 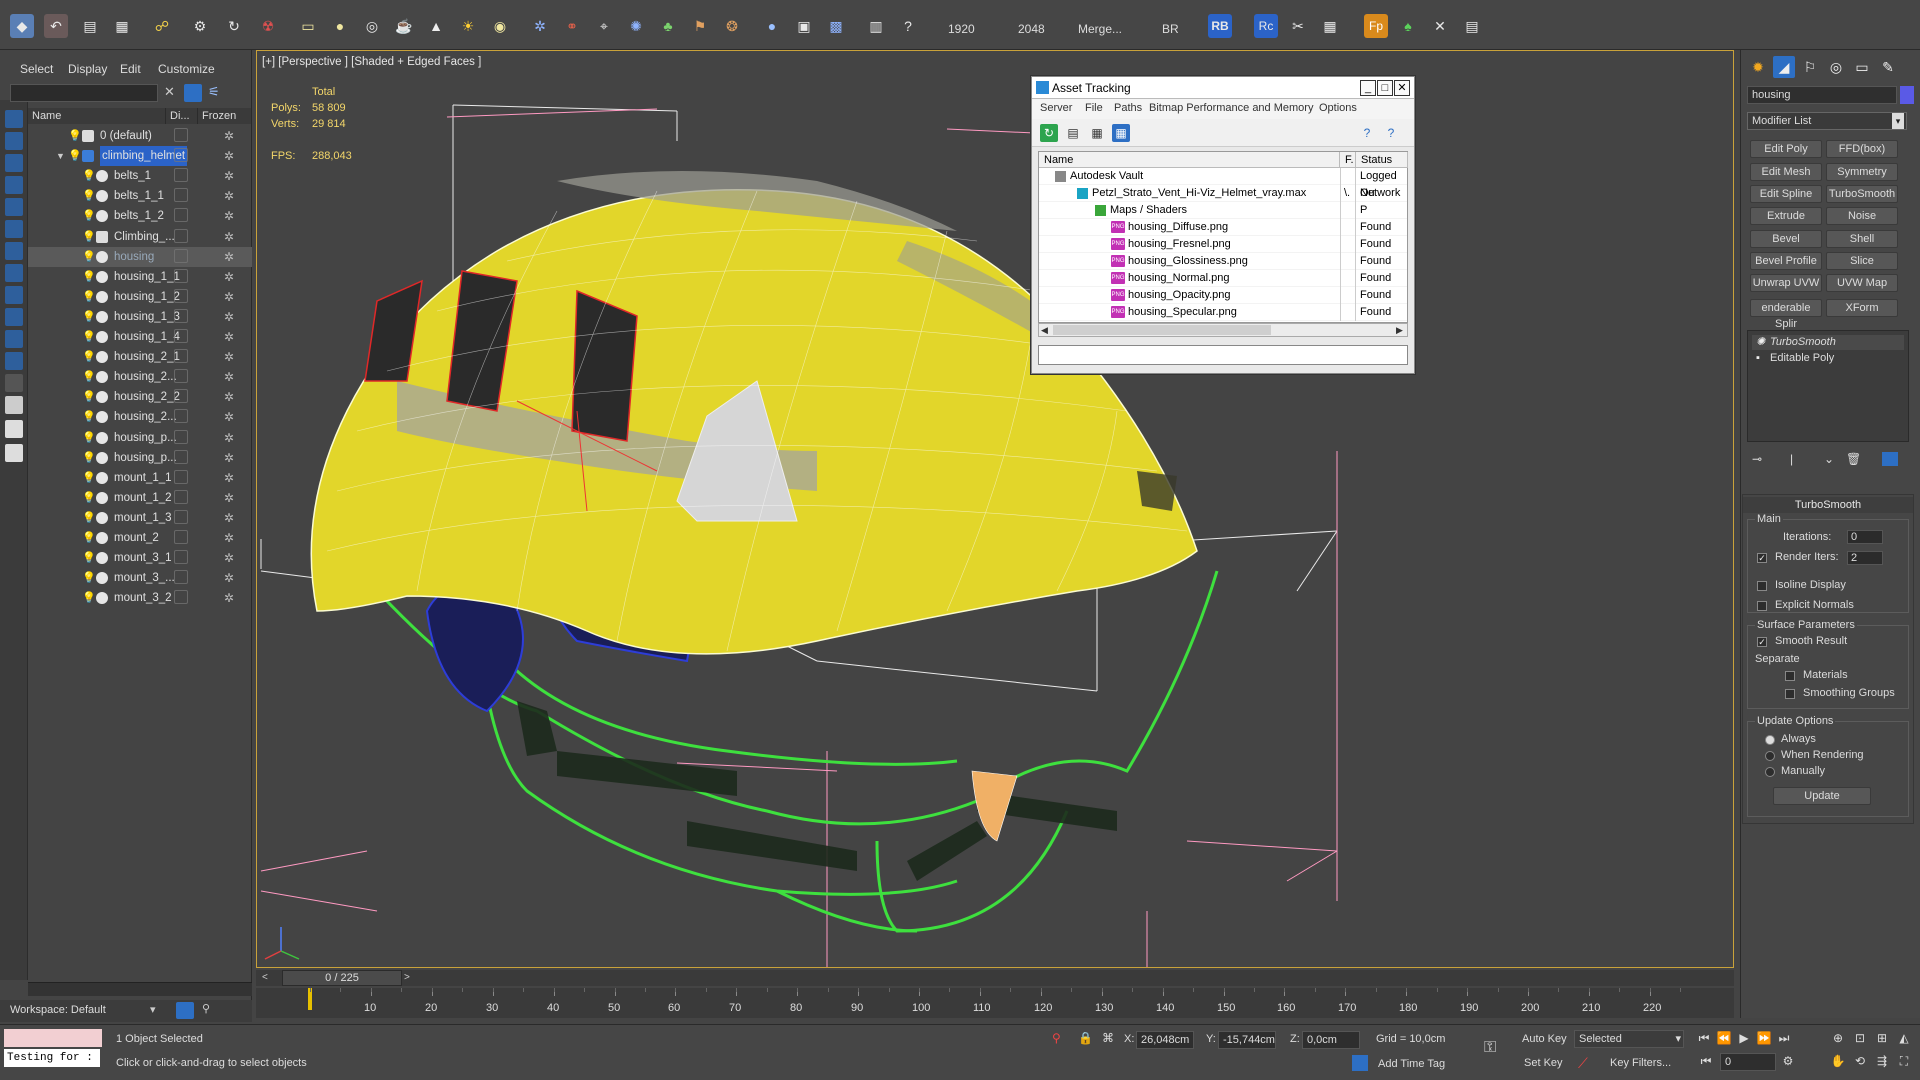 What do you see at coordinates (1838, 1038) in the screenshot?
I see `zoom-icon: ⊕` at bounding box center [1838, 1038].